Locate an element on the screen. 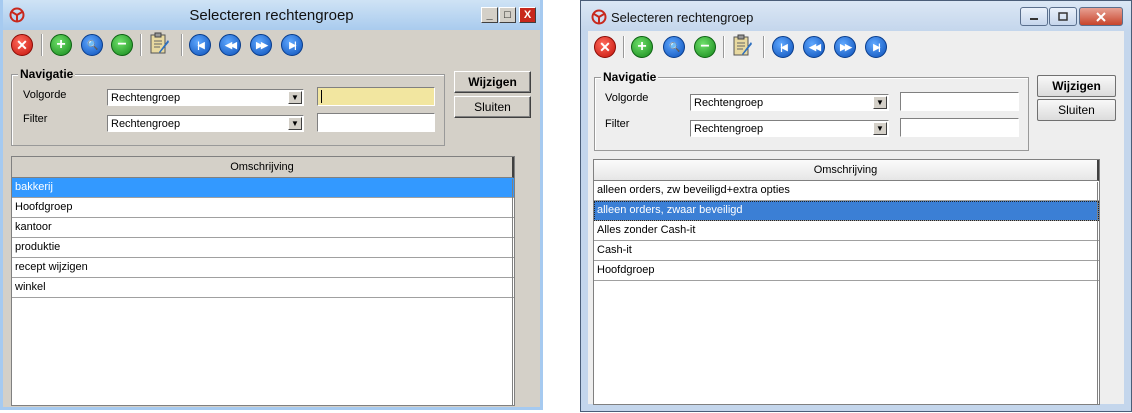 The width and height of the screenshot is (1132, 413). text-caret is located at coordinates (321, 96).